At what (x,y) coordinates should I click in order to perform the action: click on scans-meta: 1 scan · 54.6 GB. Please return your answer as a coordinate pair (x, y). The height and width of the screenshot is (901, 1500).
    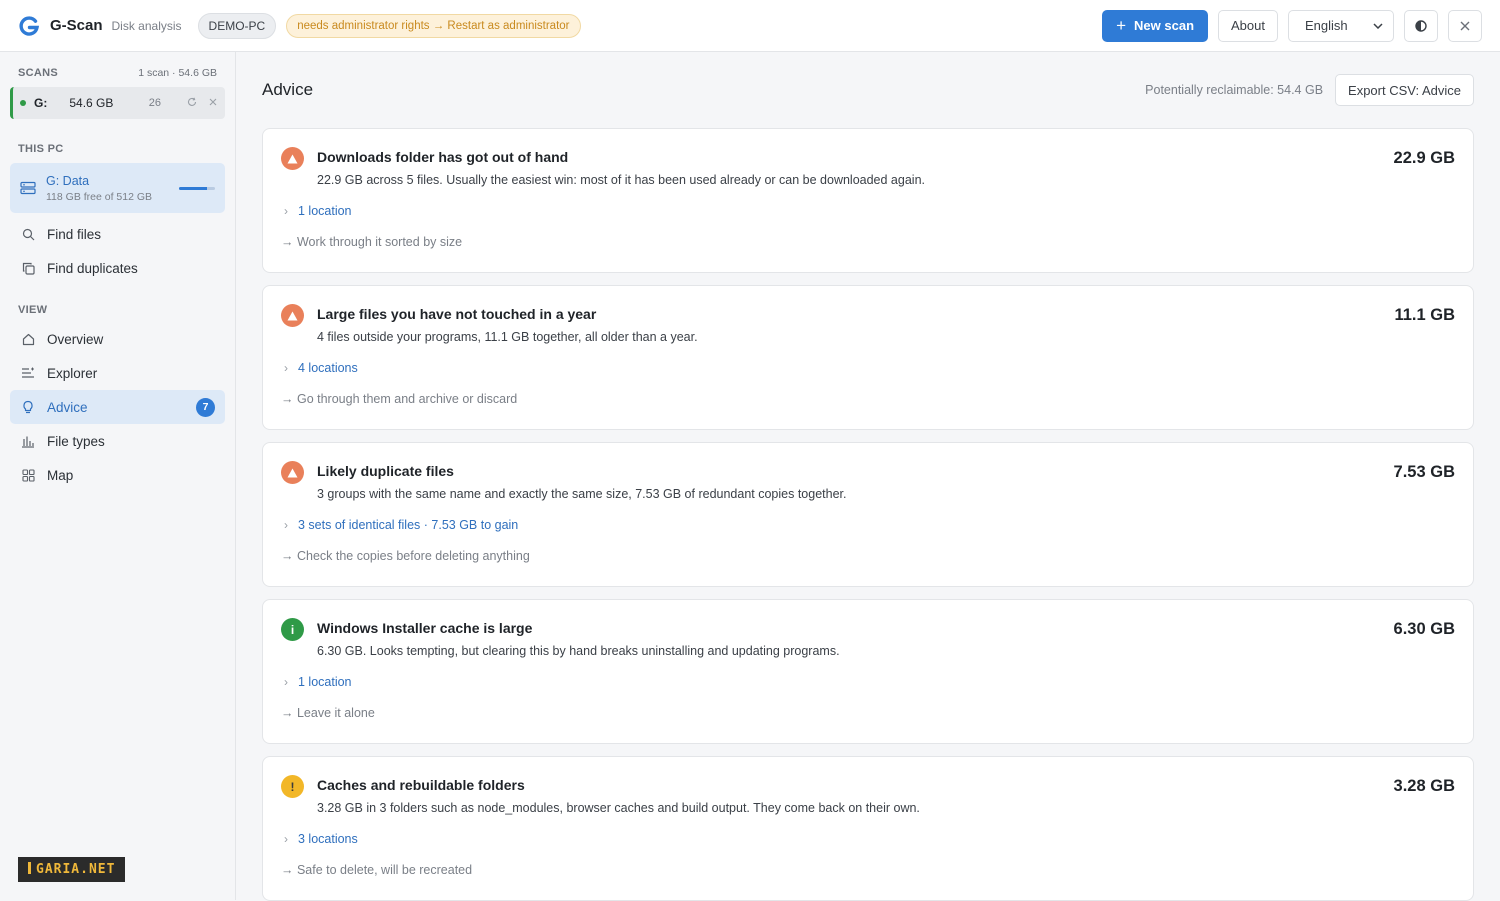
    Looking at the image, I should click on (177, 73).